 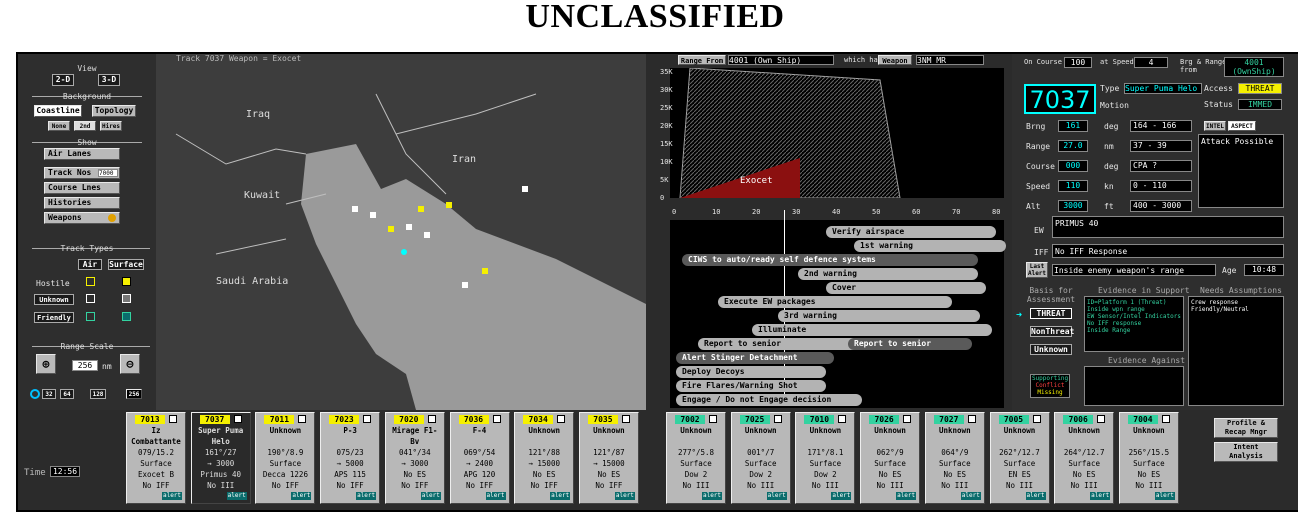 What do you see at coordinates (111, 126) in the screenshot?
I see `bg-hires-button: Hires` at bounding box center [111, 126].